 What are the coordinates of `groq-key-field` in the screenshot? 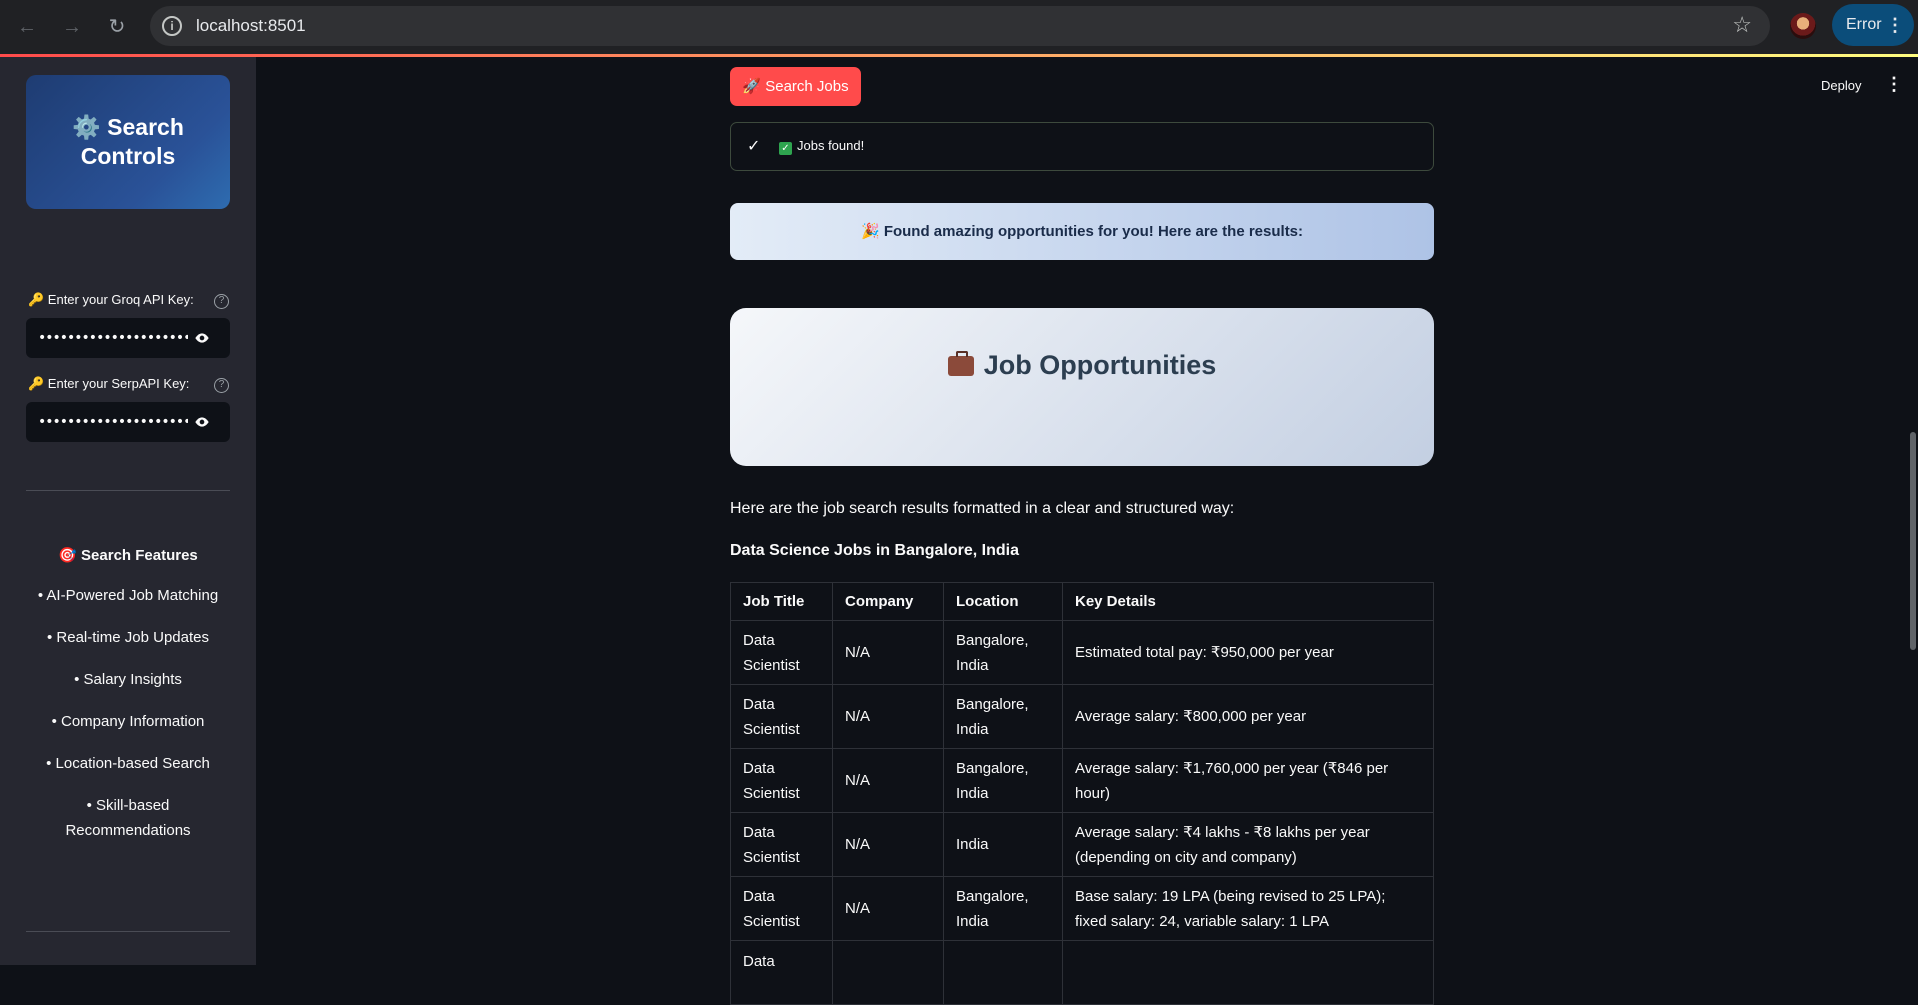 It's located at (128, 338).